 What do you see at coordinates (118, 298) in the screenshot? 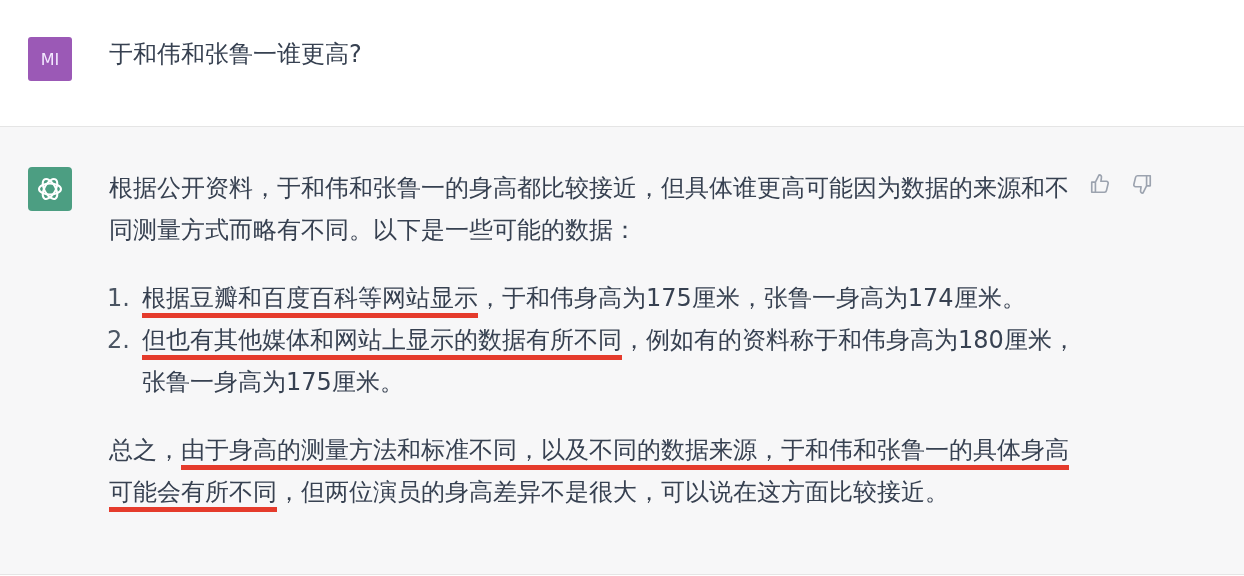
I see `list-number: 1.` at bounding box center [118, 298].